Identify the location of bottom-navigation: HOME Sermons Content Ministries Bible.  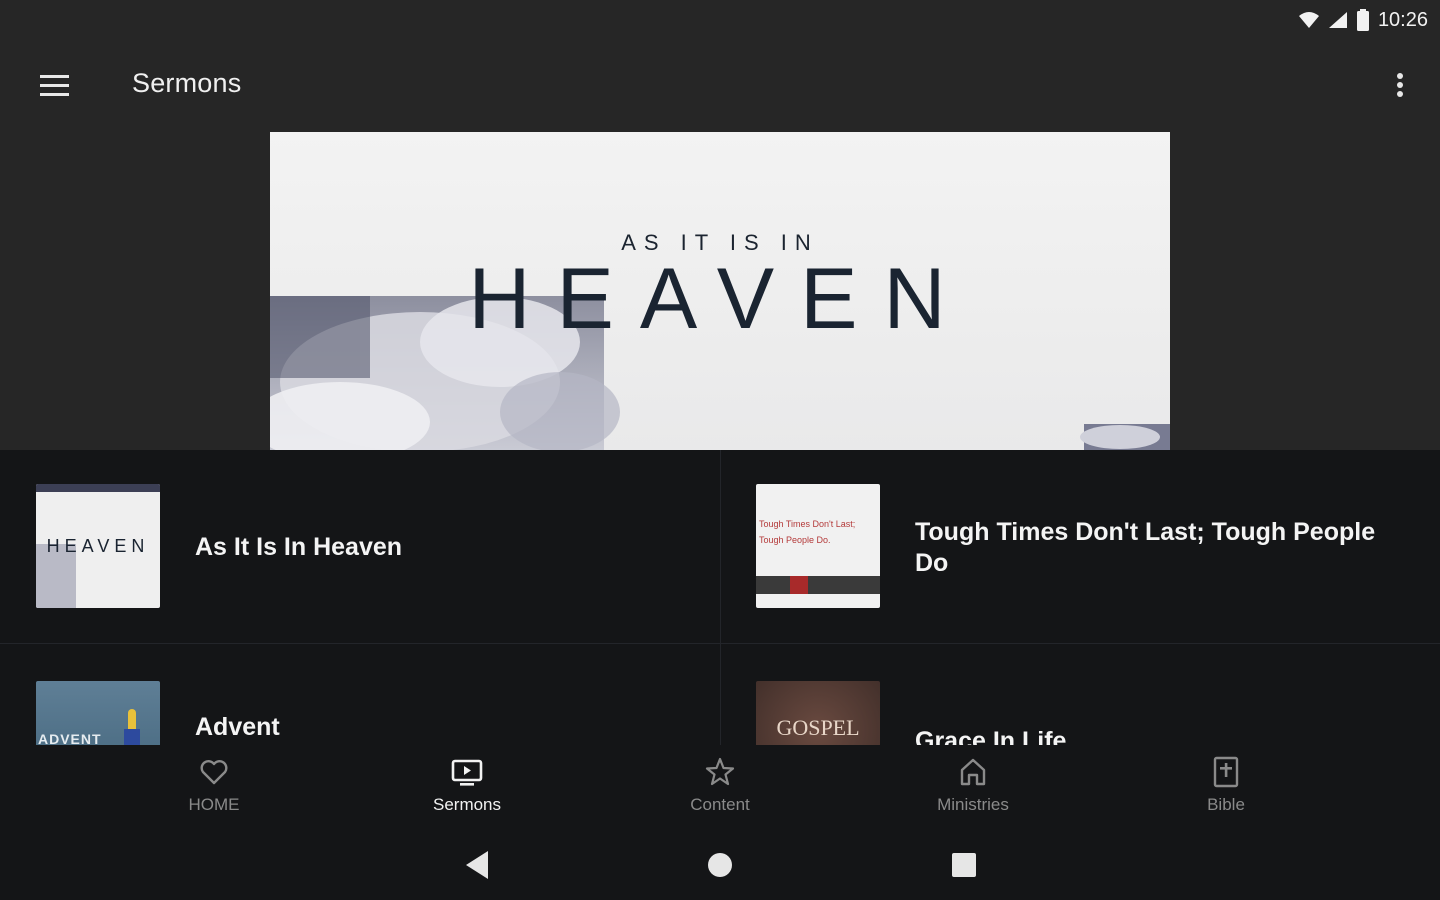
(720, 786).